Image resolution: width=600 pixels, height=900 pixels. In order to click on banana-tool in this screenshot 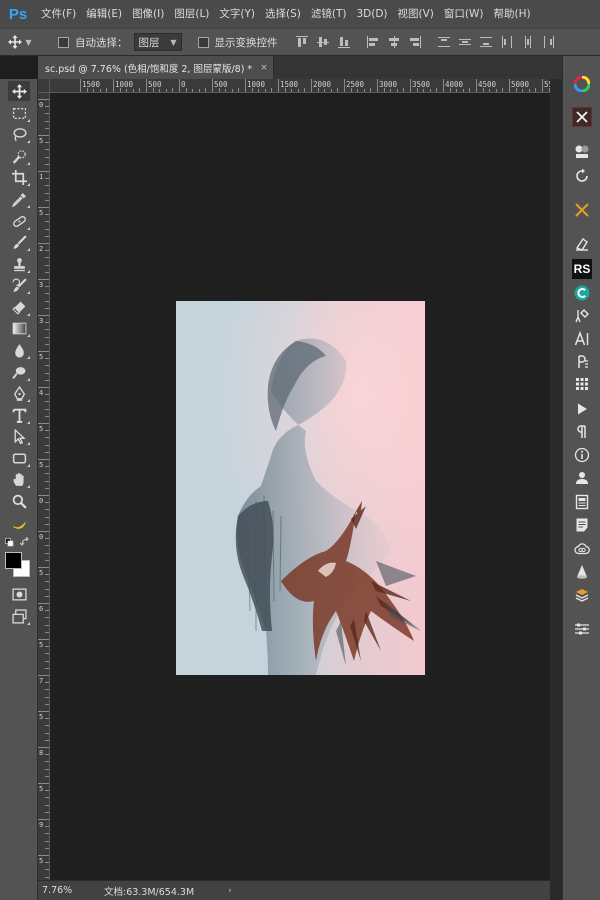, I will do `click(19, 523)`.